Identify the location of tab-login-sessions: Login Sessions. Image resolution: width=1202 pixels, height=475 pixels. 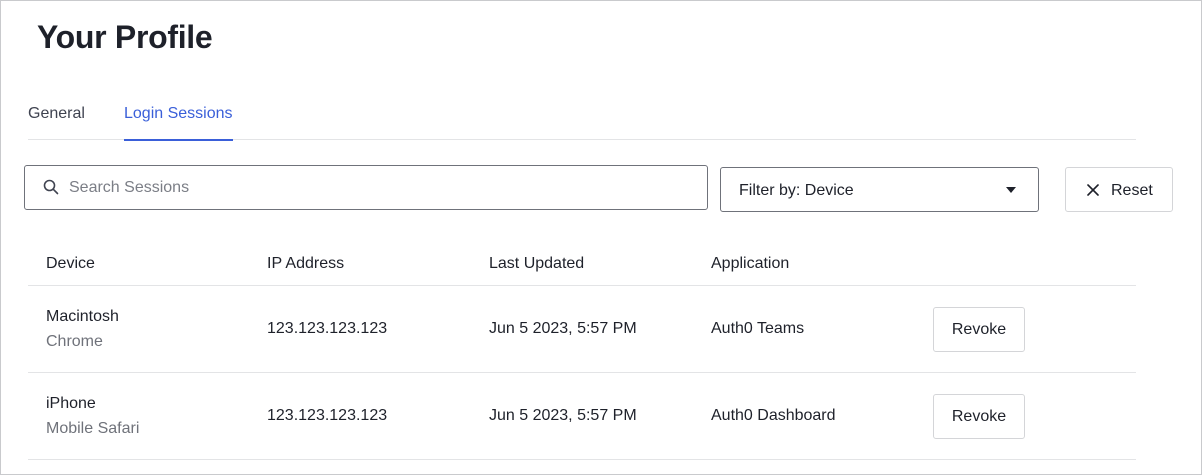
(178, 123).